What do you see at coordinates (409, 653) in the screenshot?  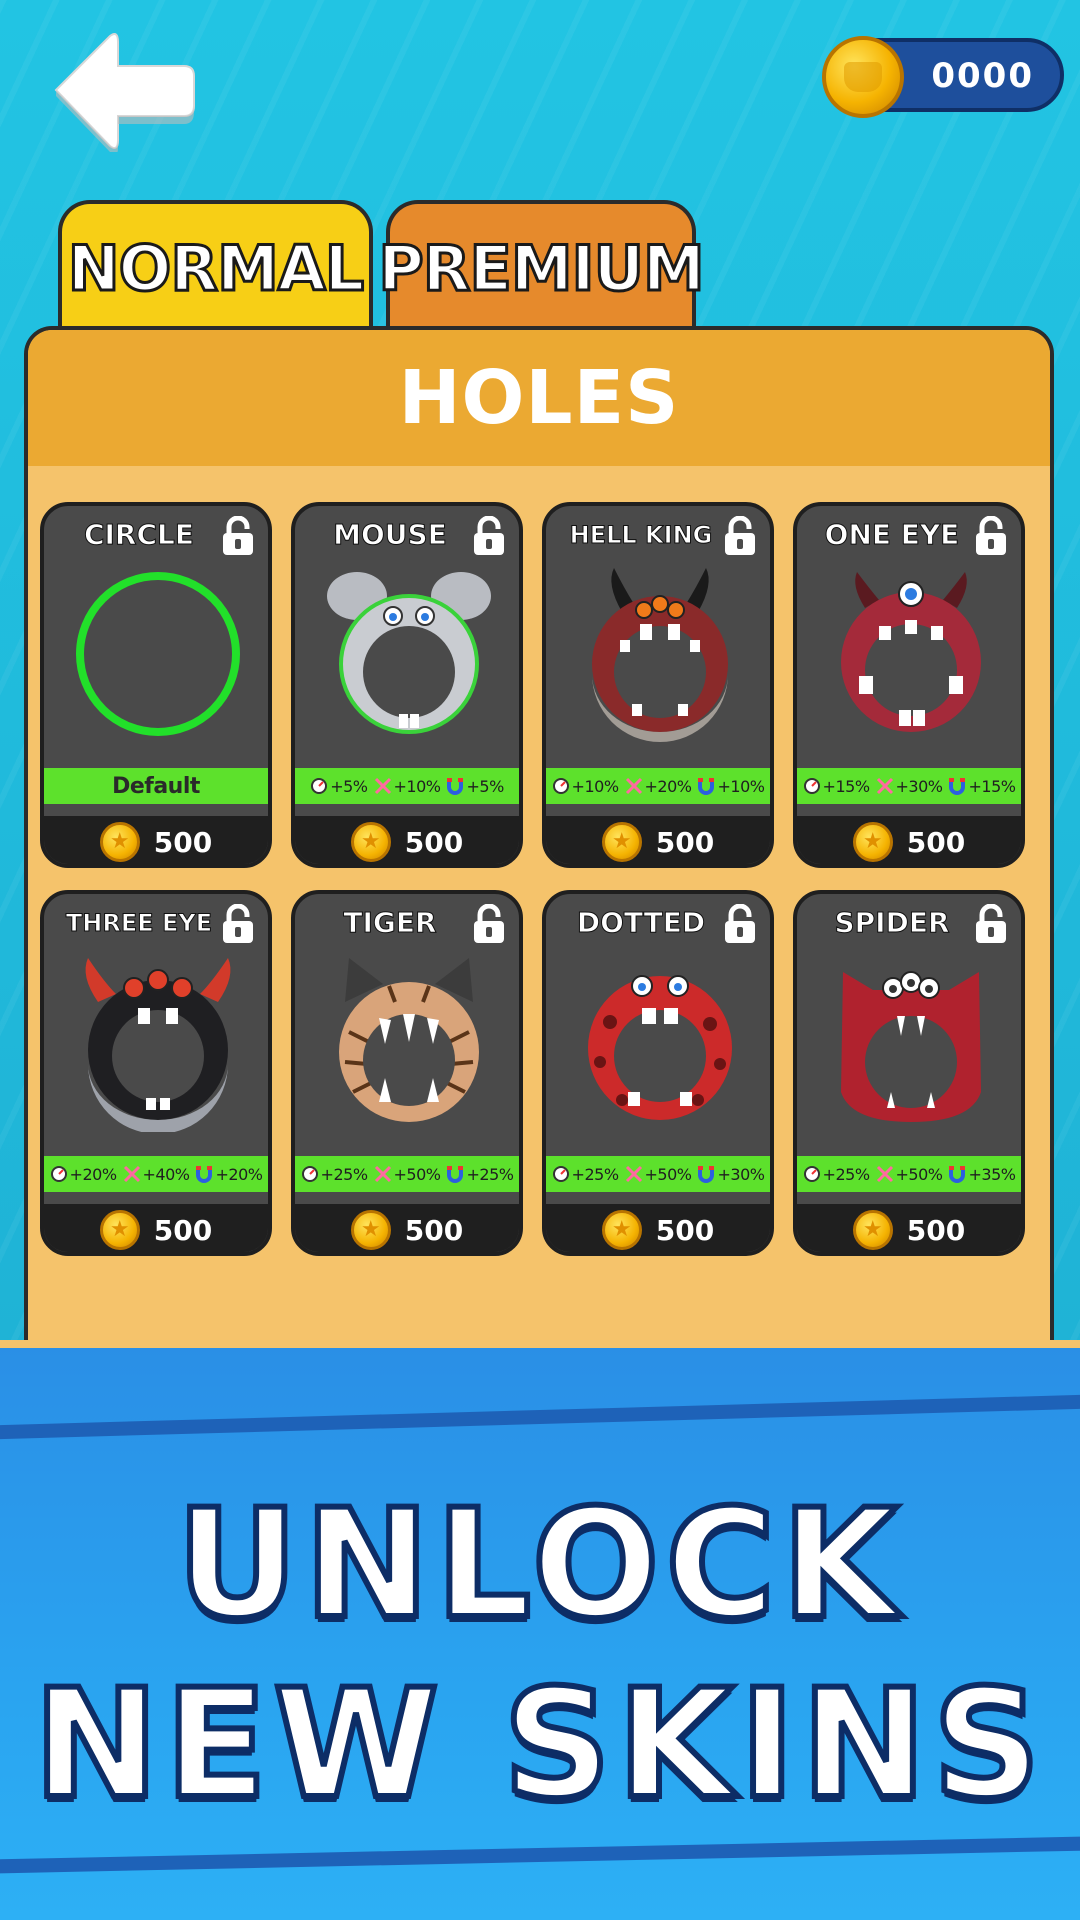 I see `mouse-hole-icon` at bounding box center [409, 653].